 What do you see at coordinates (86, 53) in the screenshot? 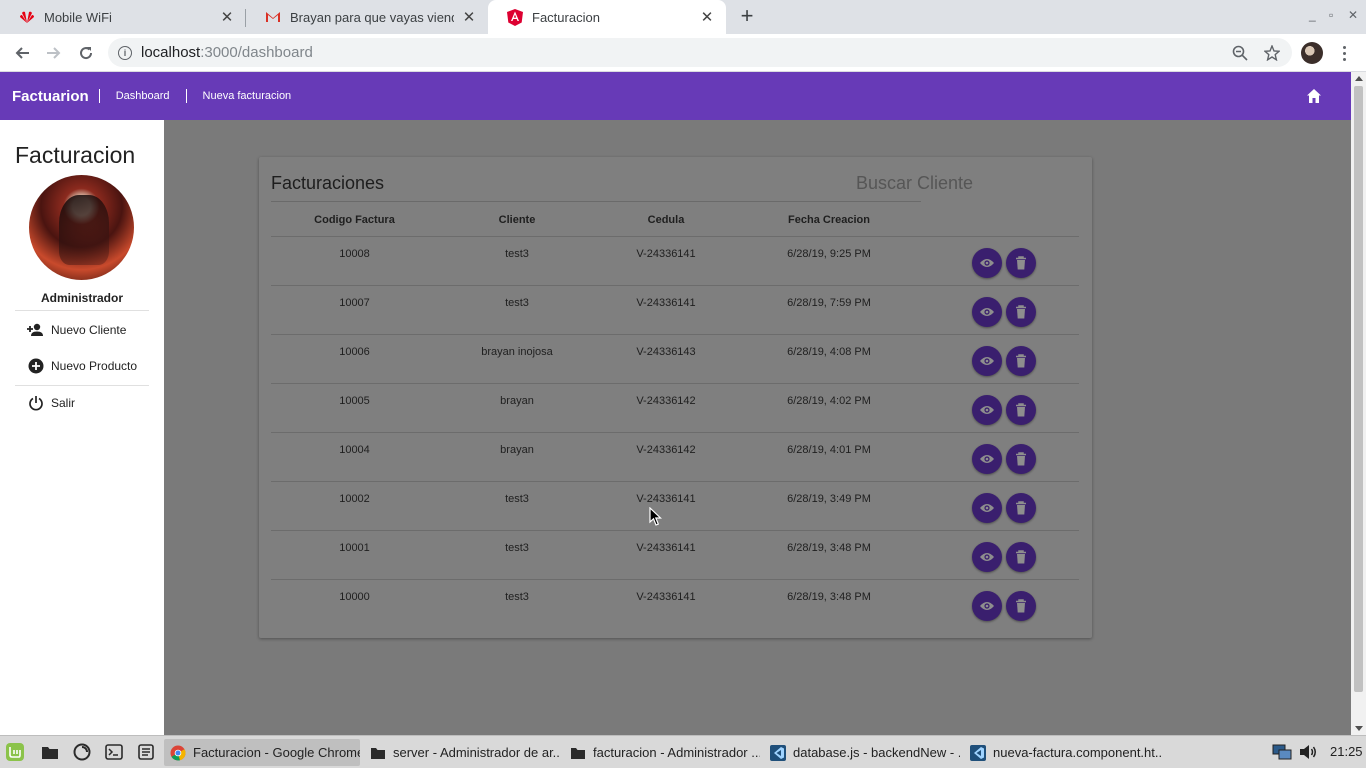
I see `reload-button` at bounding box center [86, 53].